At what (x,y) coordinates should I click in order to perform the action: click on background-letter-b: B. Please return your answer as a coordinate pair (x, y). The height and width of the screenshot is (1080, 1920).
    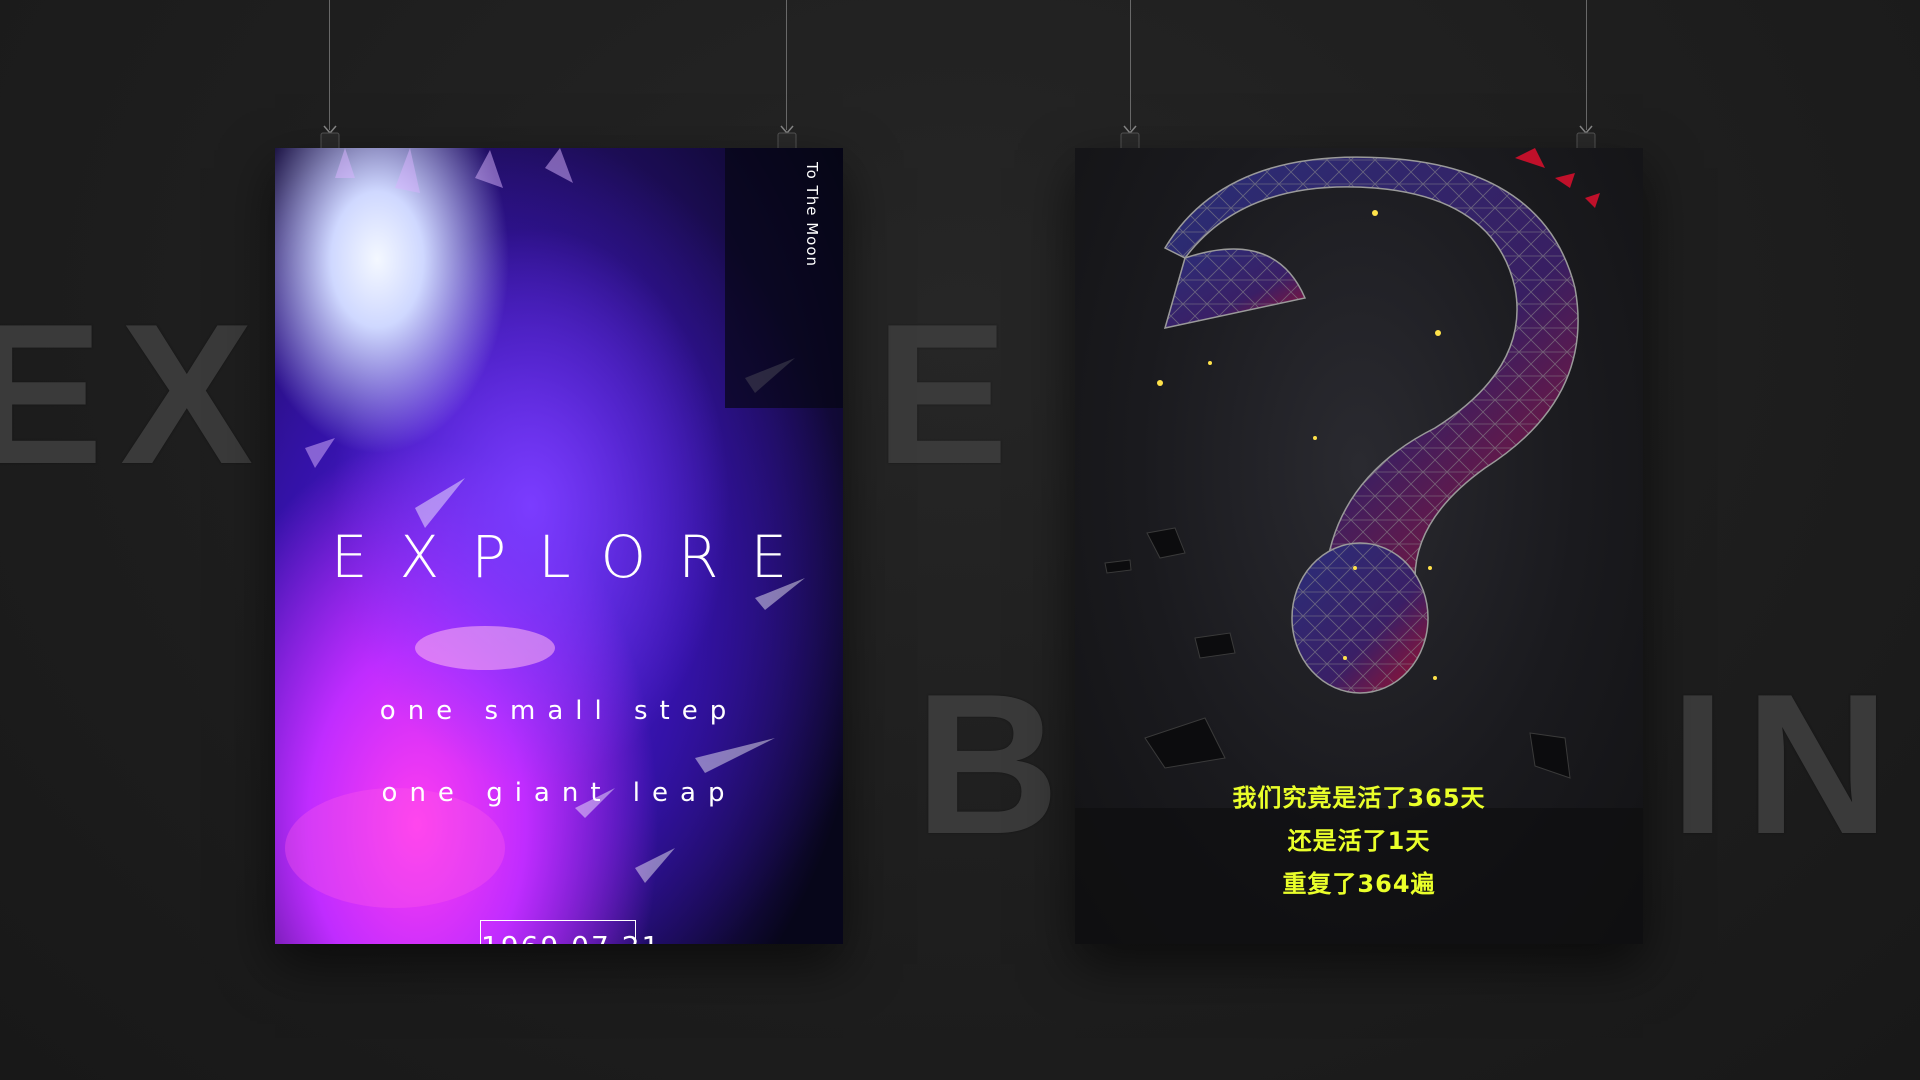
    Looking at the image, I should click on (987, 764).